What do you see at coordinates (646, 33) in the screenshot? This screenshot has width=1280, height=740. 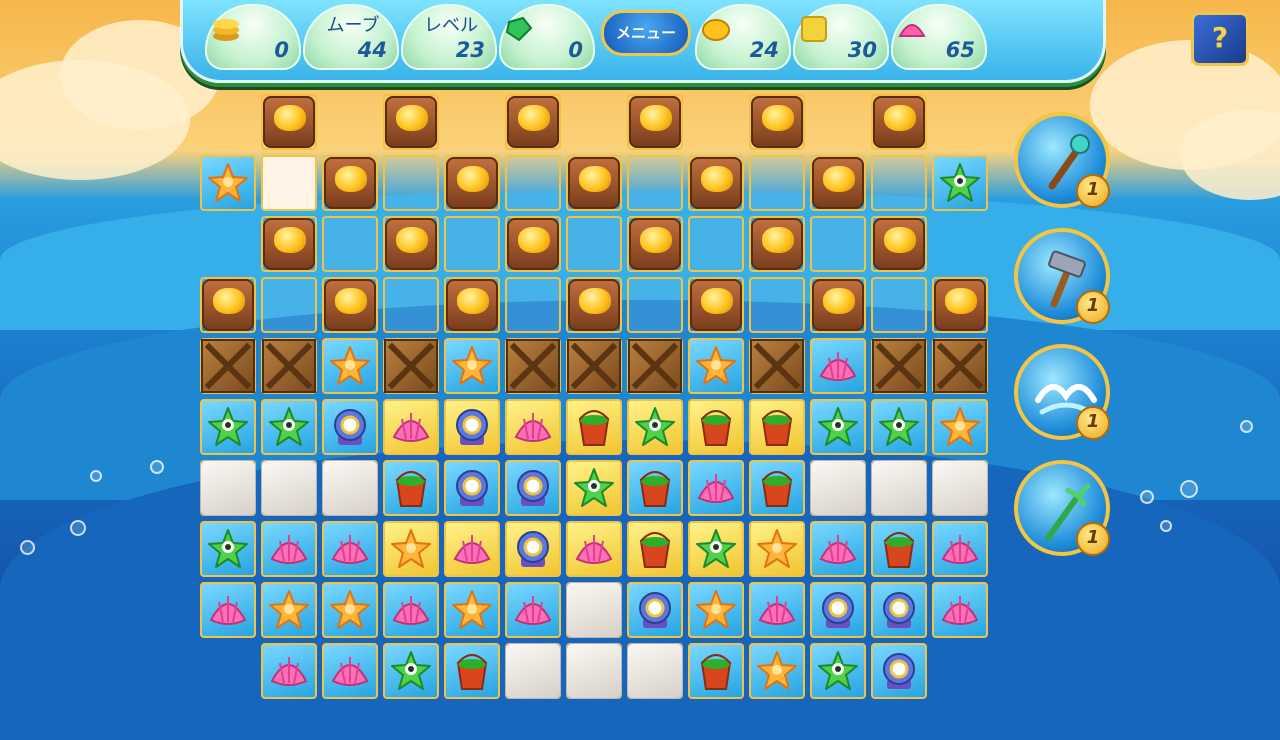 I see `menu-button: メニュー` at bounding box center [646, 33].